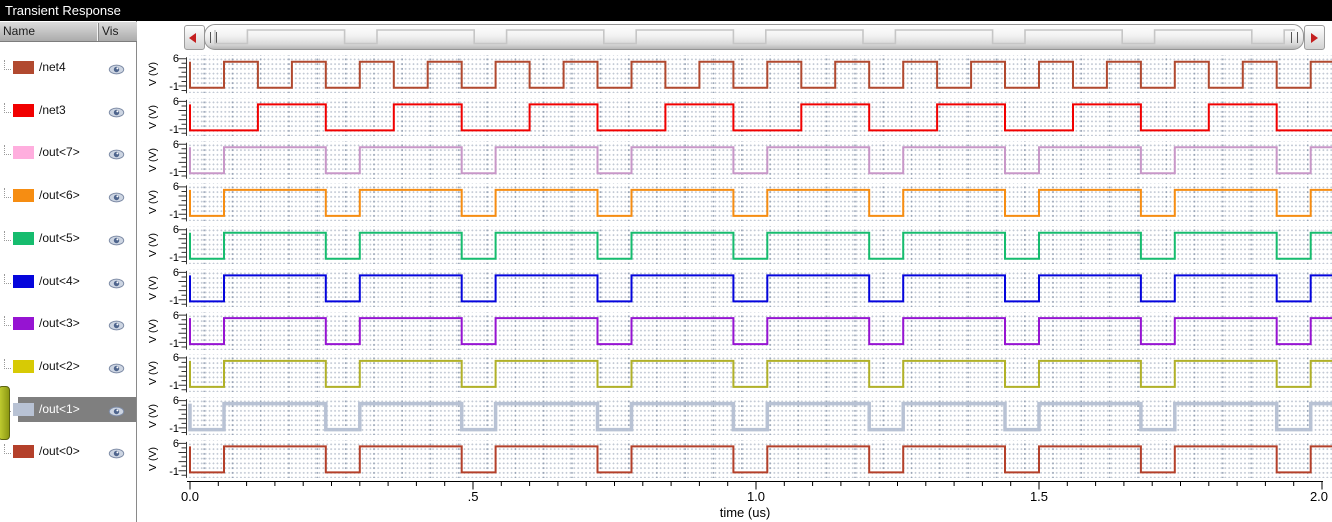 Image resolution: width=1332 pixels, height=522 pixels. I want to click on signal-row-out-0: /out<0>, so click(68, 451).